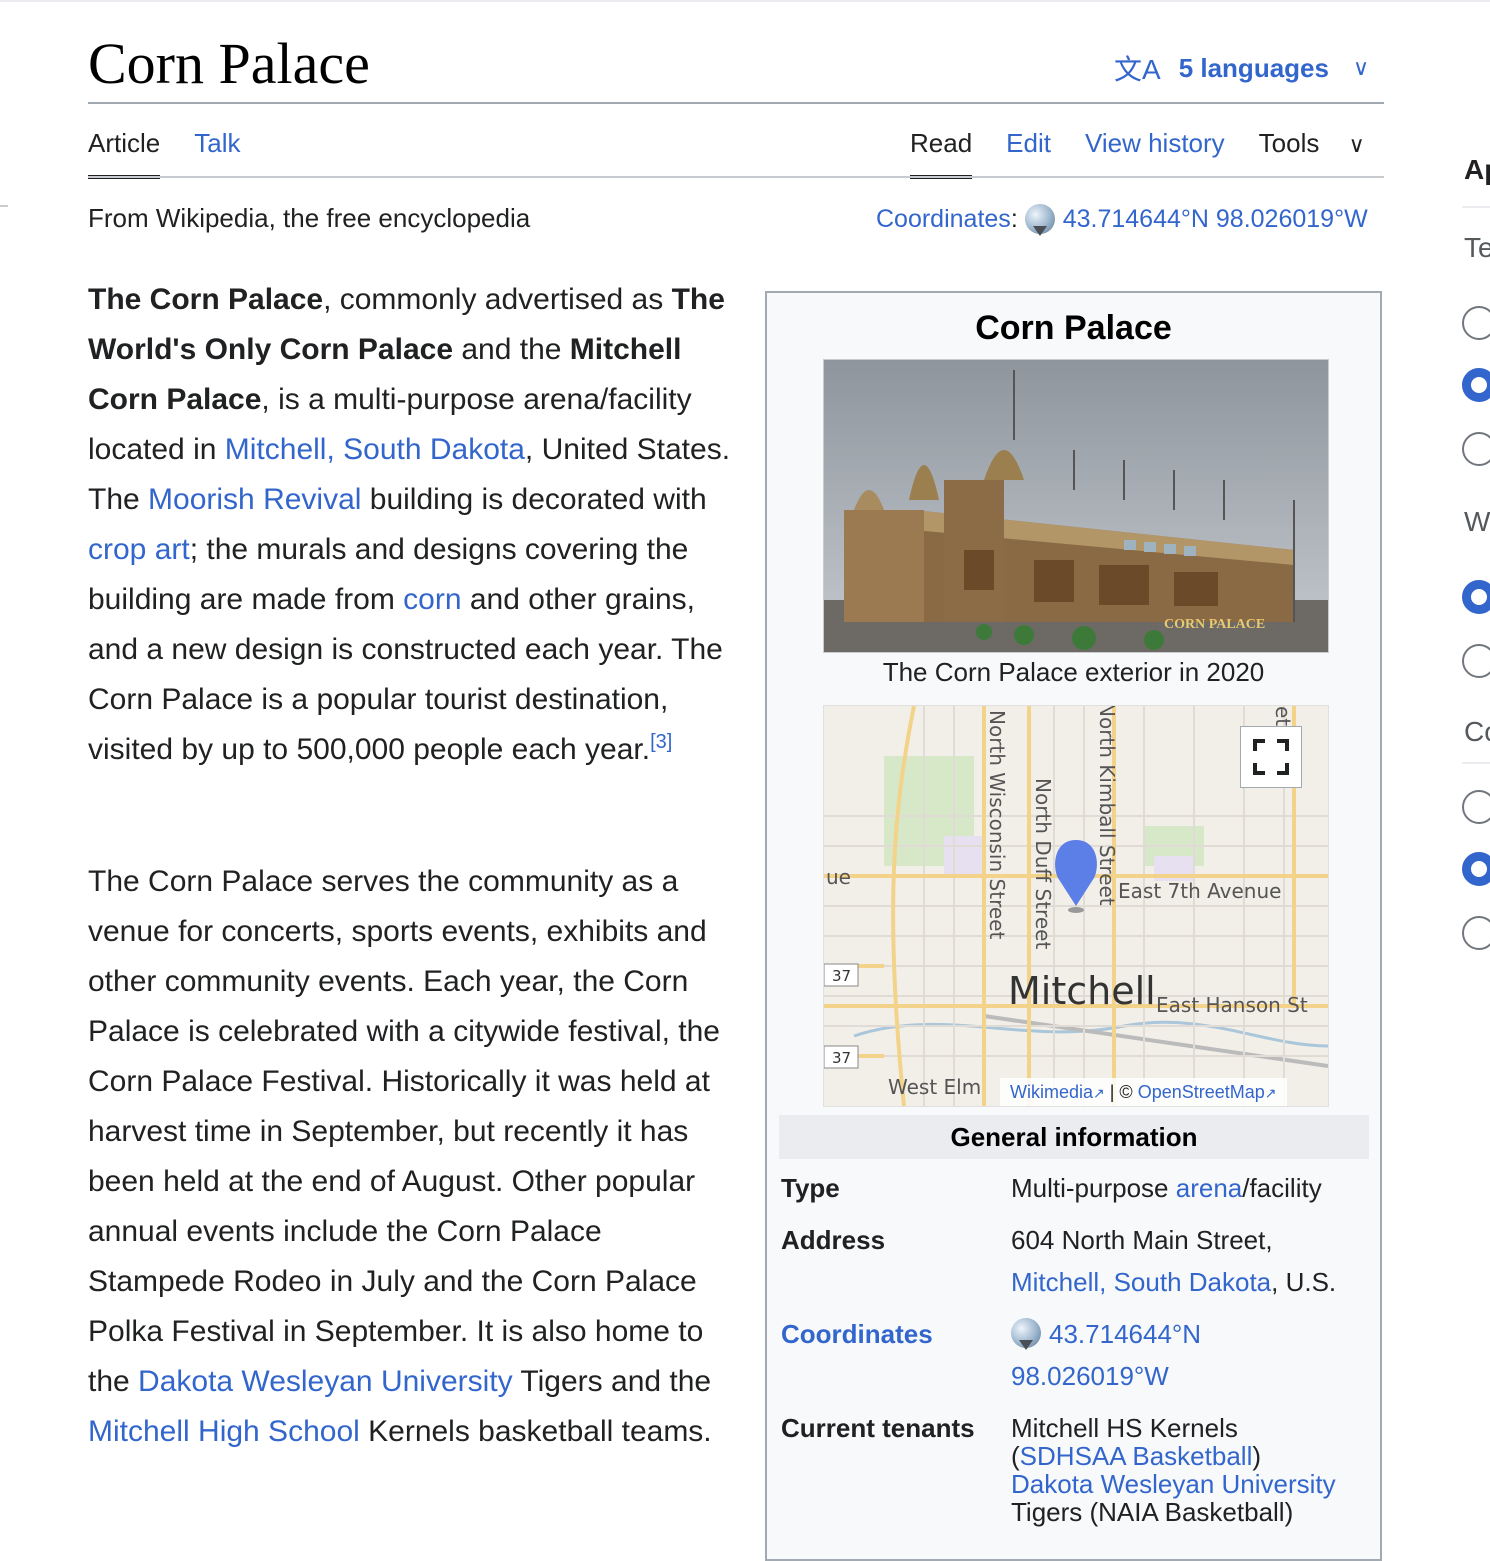 The image size is (1490, 1561). I want to click on photo-caption: The Corn Palace exterior in 2020, so click(1073, 672).